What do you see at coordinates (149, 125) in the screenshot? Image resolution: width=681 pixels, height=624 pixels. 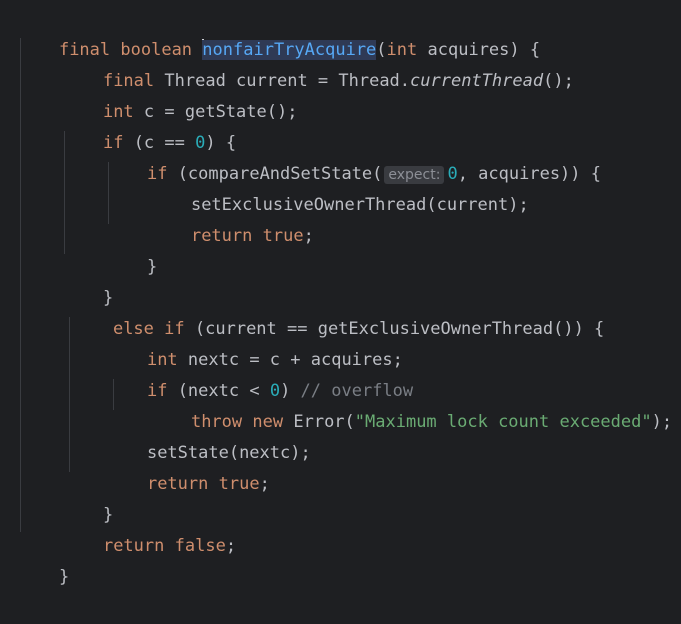 I see `code-line: if (c == 0) {` at bounding box center [149, 125].